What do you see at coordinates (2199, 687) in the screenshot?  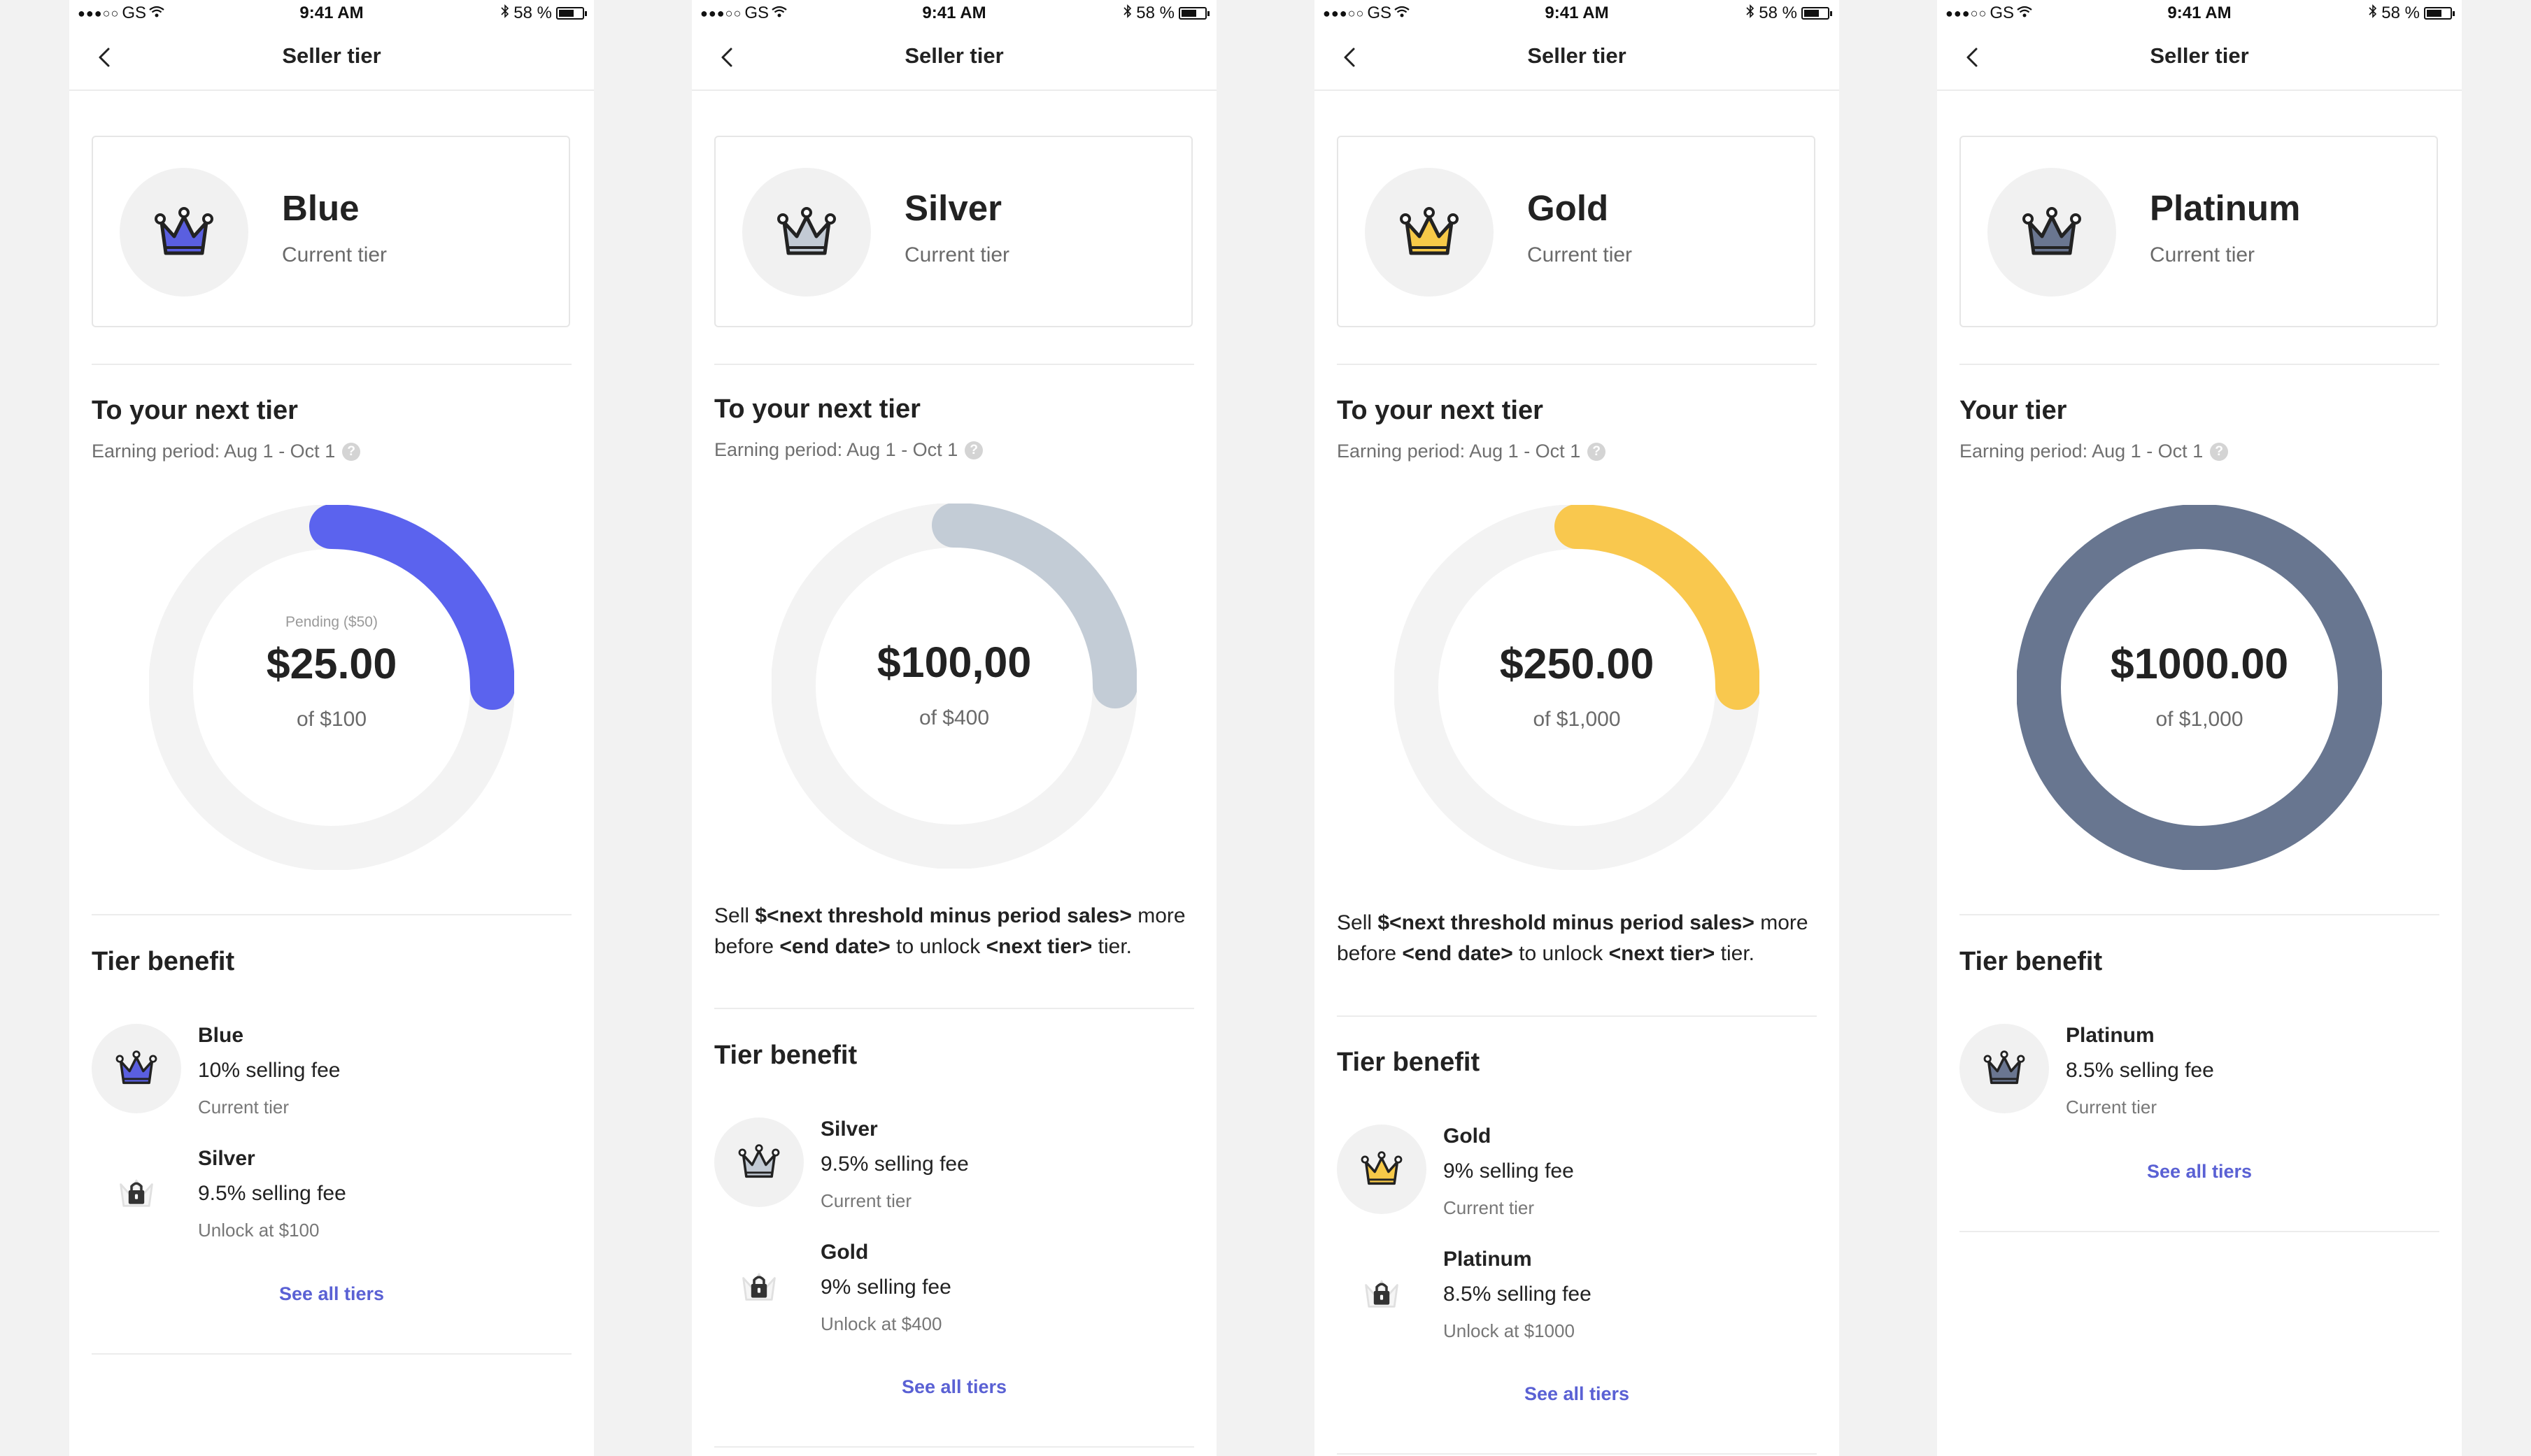 I see `progress-donut: $1000.00 of $1,000` at bounding box center [2199, 687].